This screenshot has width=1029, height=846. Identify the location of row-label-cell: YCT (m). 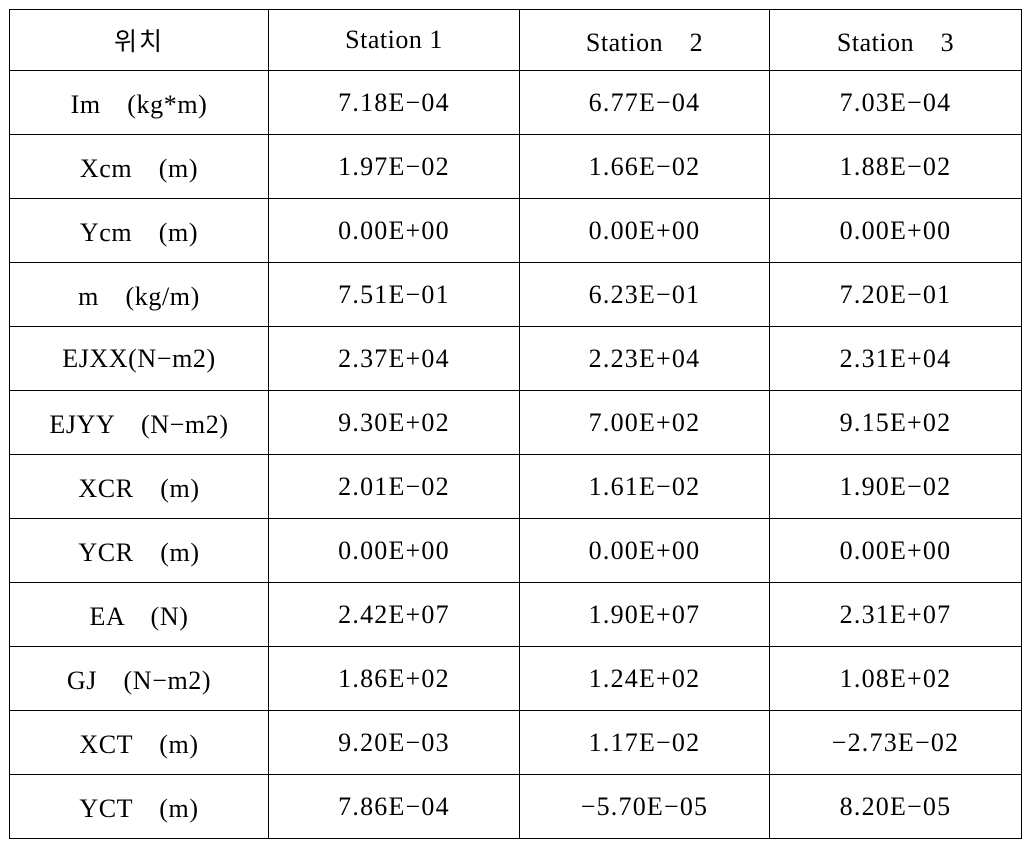
(139, 806).